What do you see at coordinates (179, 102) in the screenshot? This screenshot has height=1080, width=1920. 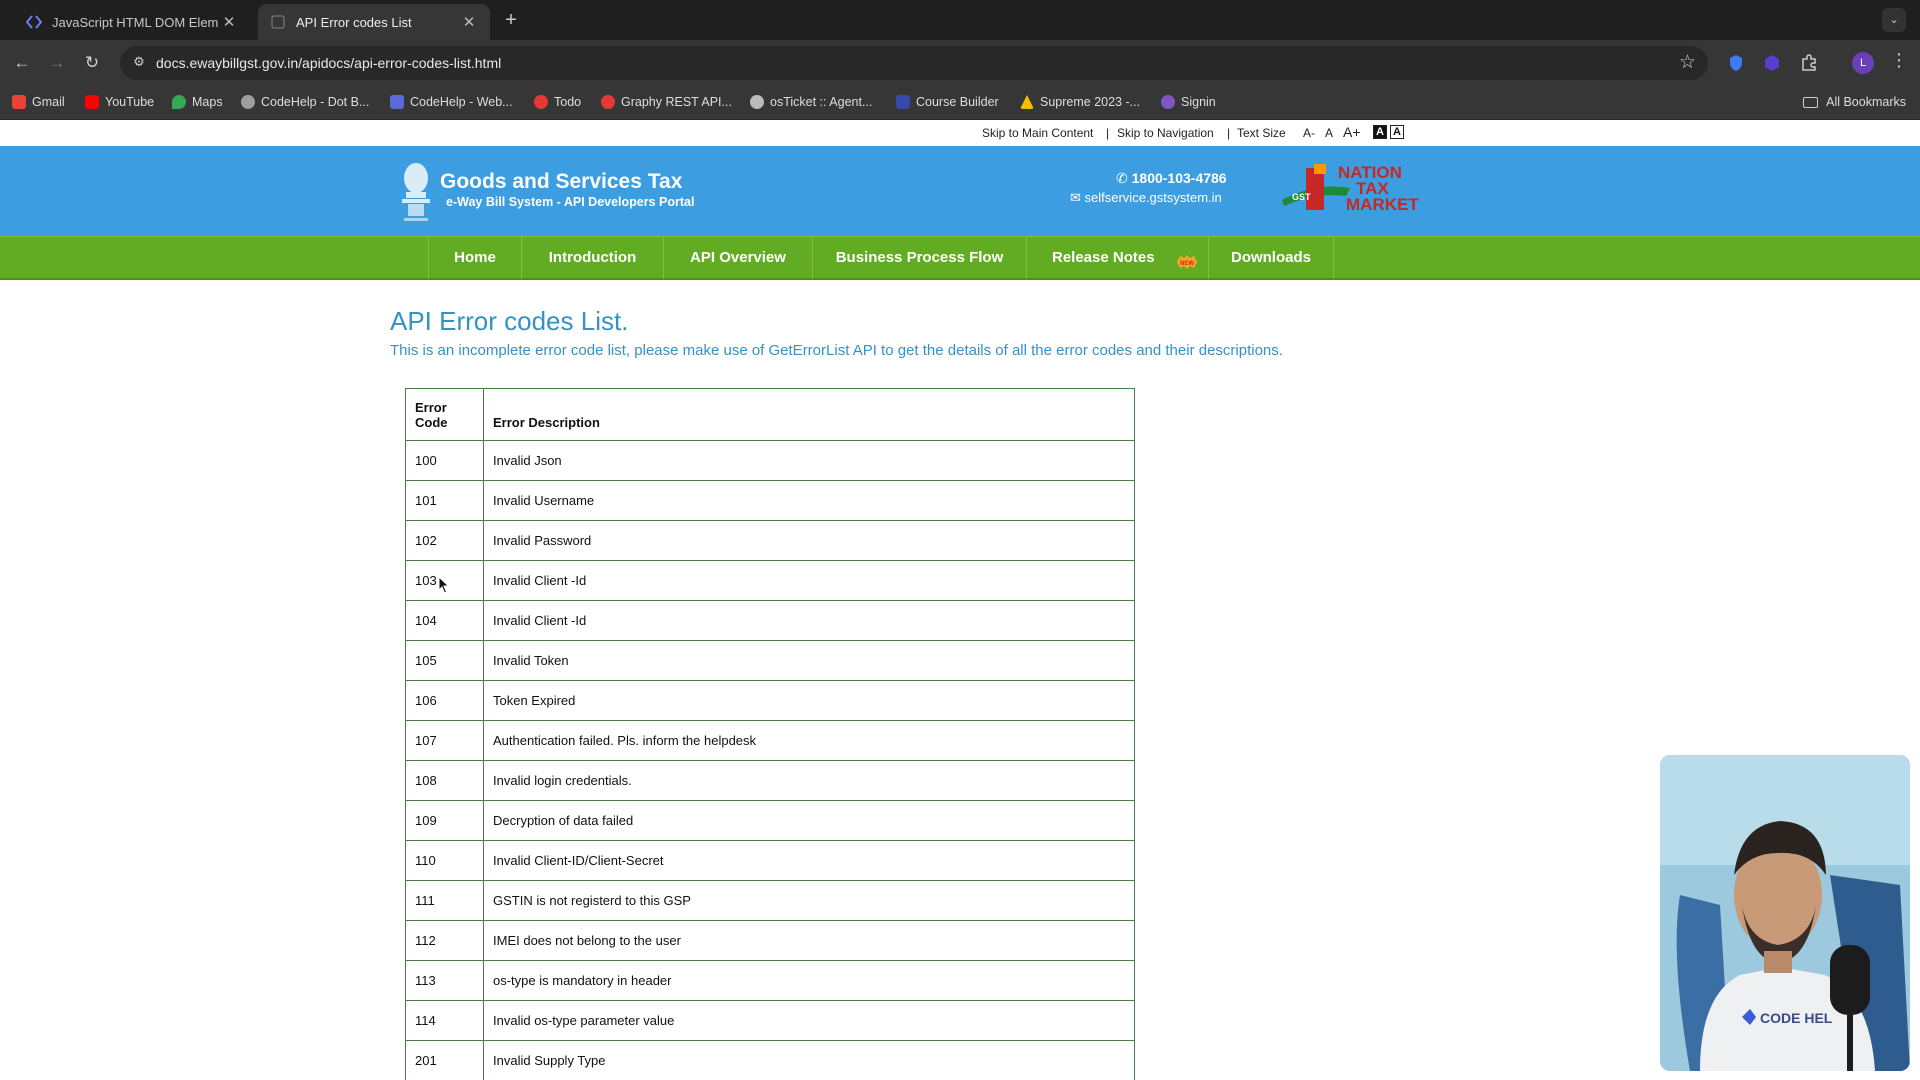 I see `maps-icon` at bounding box center [179, 102].